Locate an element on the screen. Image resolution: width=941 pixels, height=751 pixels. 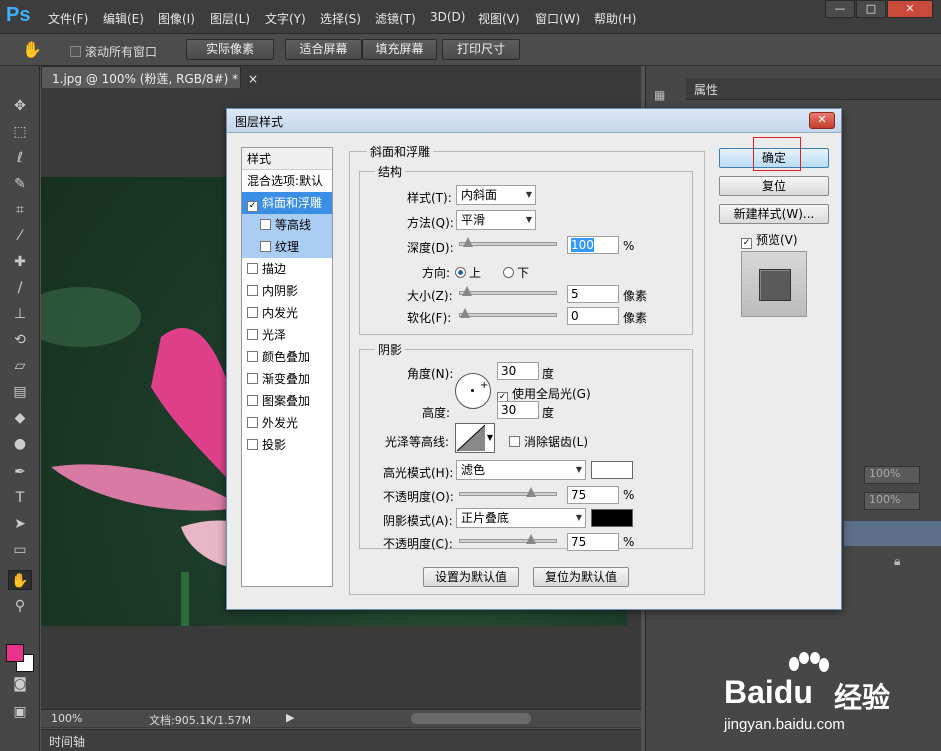
depth-input: 100 is located at coordinates (593, 245).